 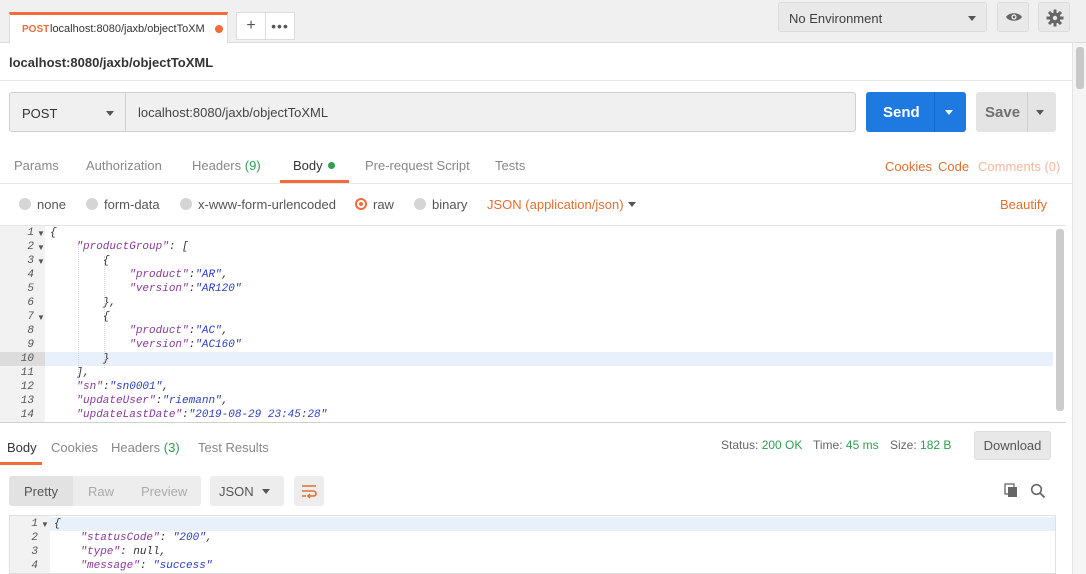 What do you see at coordinates (89, 387) in the screenshot?
I see `json-key: "sn"` at bounding box center [89, 387].